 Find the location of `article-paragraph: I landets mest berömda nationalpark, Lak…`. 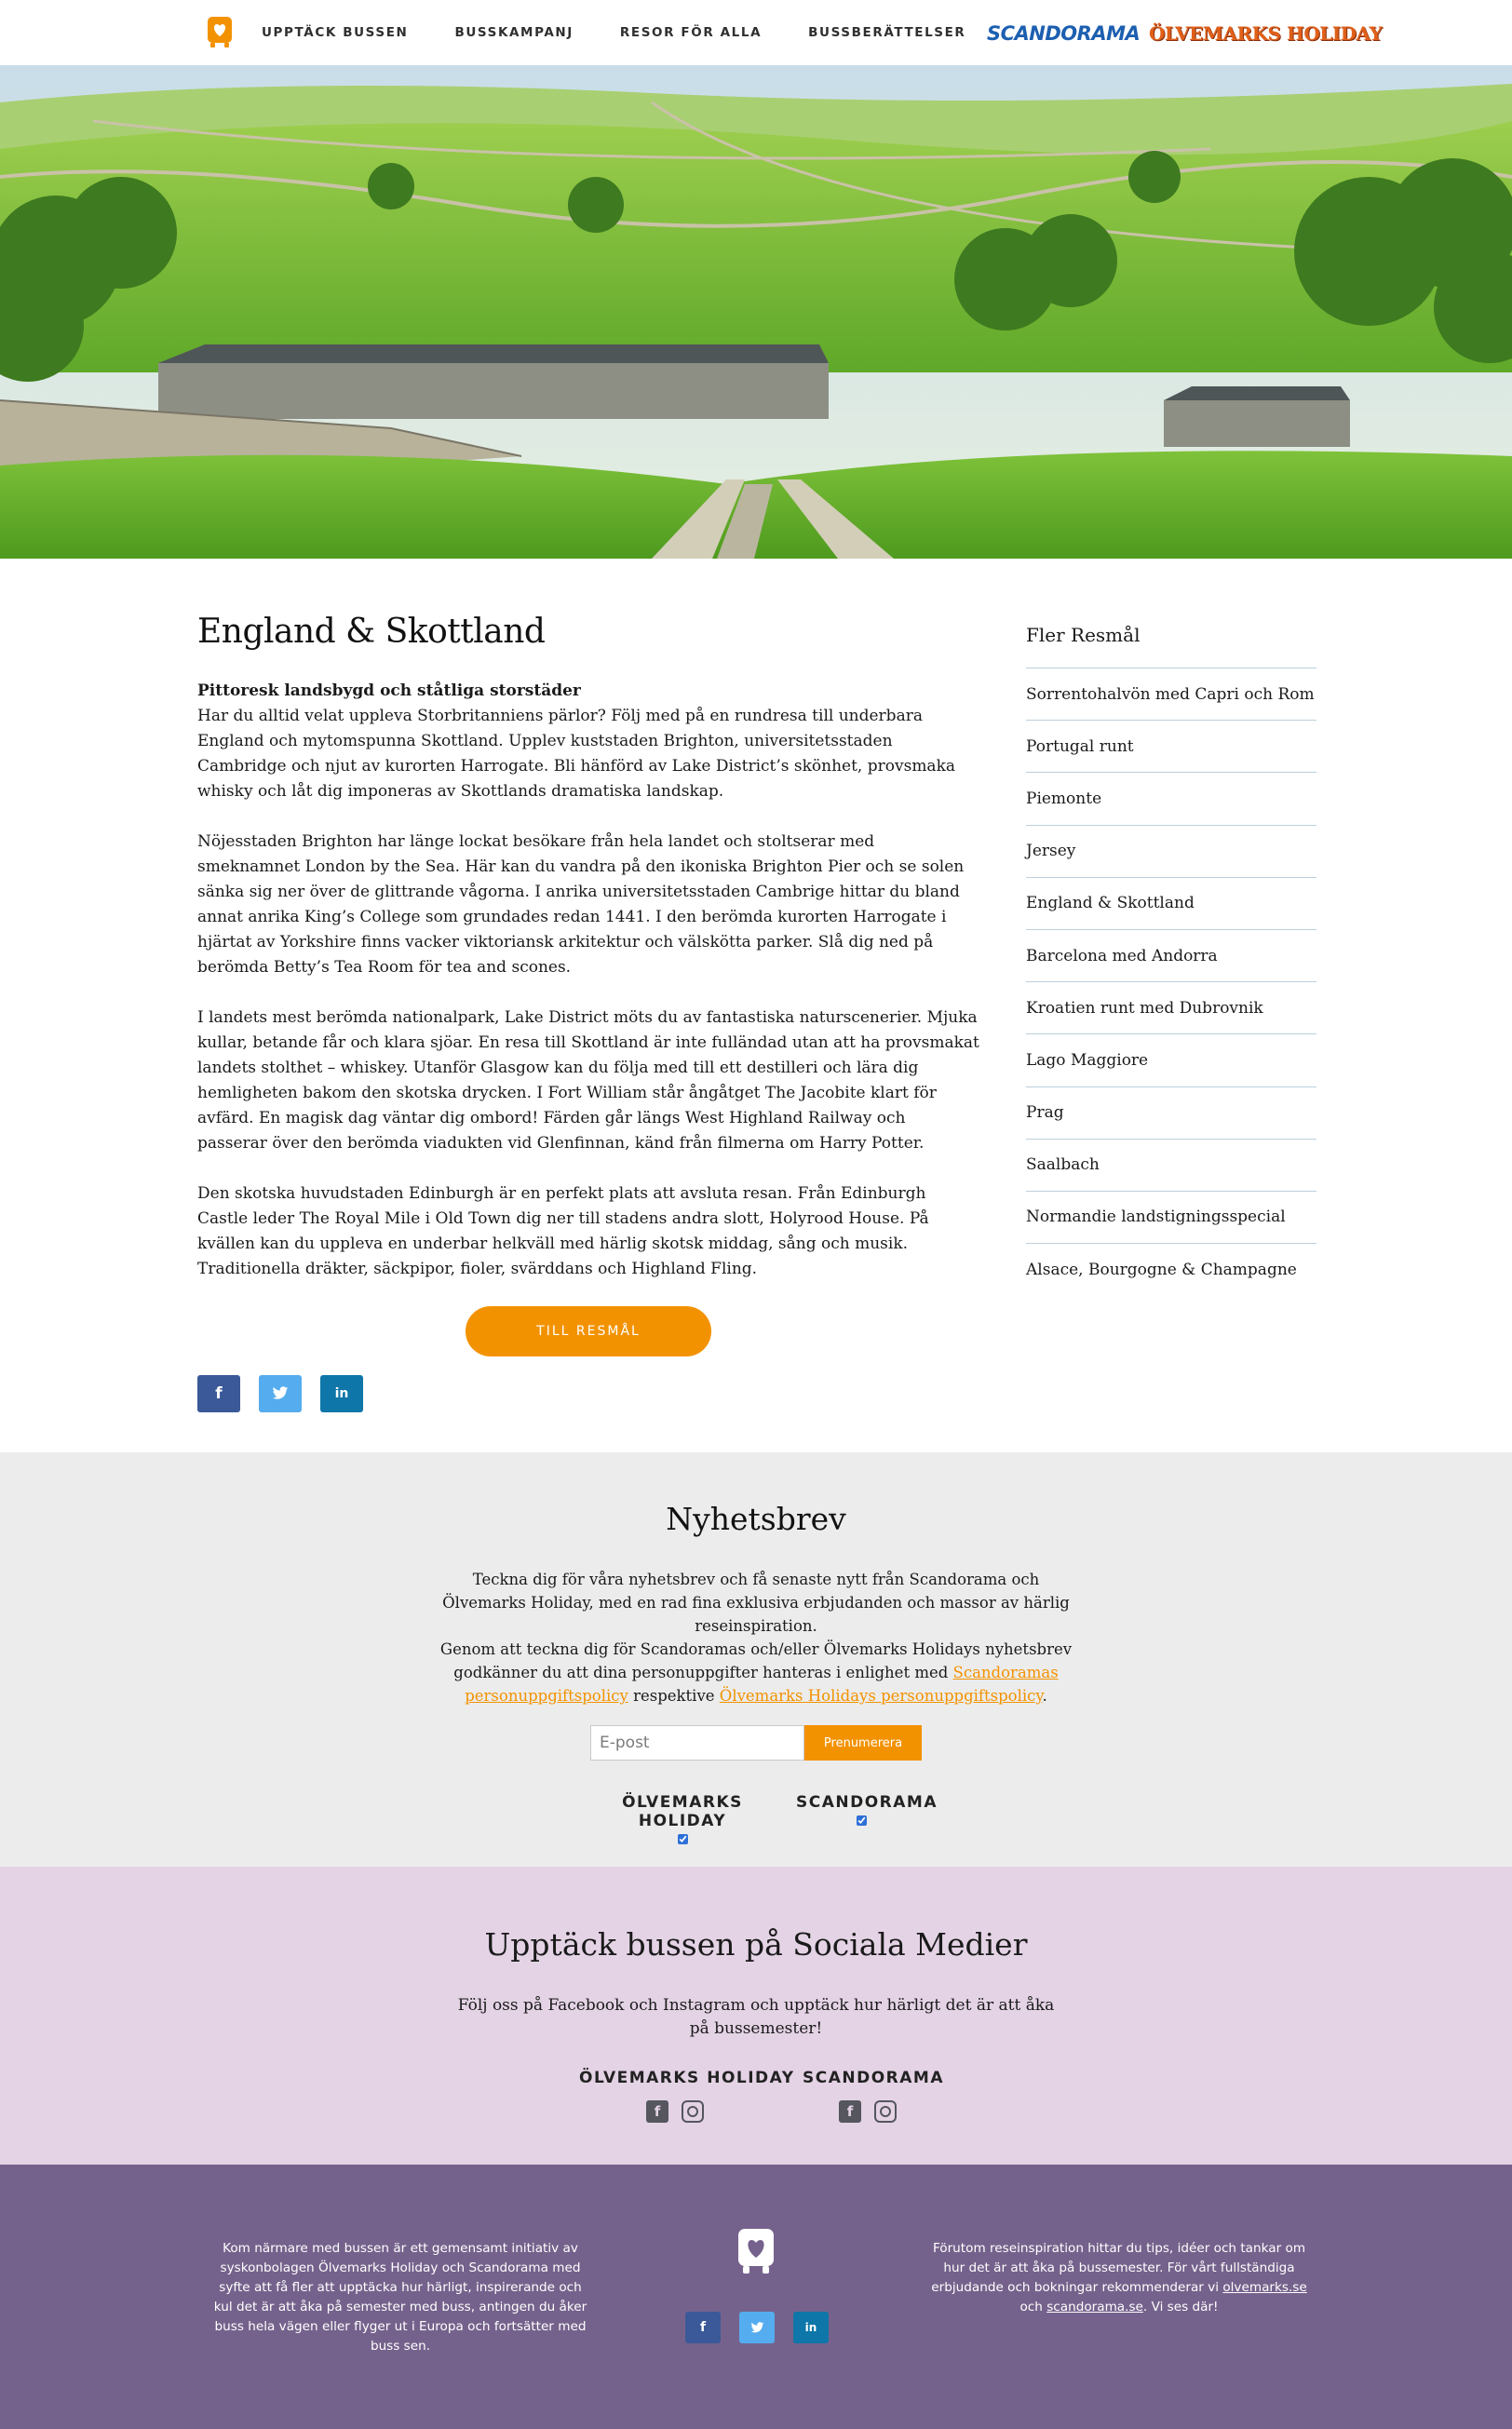

article-paragraph: I landets mest berömda nationalpark, Lak… is located at coordinates (588, 1080).